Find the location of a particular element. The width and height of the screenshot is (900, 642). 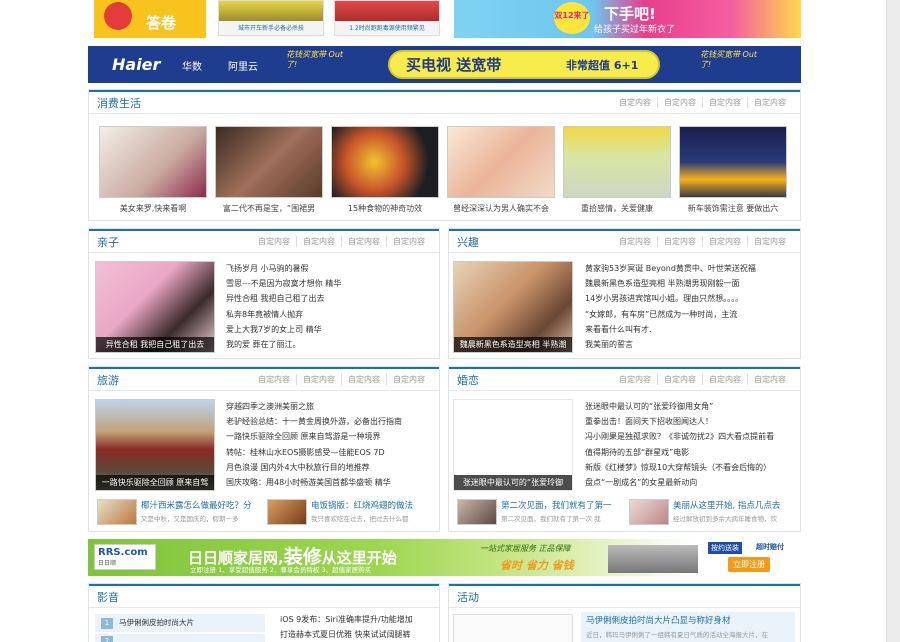

mini-title: 第二次见面，我们就有了第一 is located at coordinates (560, 505).